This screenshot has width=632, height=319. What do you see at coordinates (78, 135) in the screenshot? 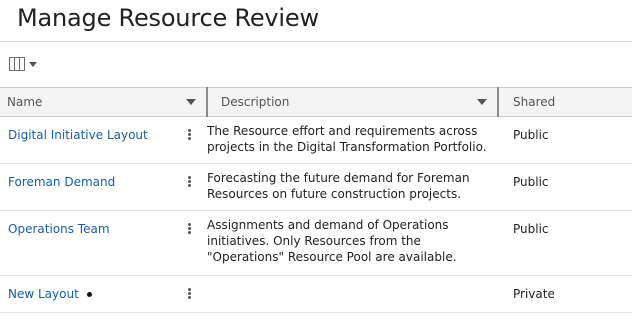
I see `layout-name-link: Digital Initiative Layout` at bounding box center [78, 135].